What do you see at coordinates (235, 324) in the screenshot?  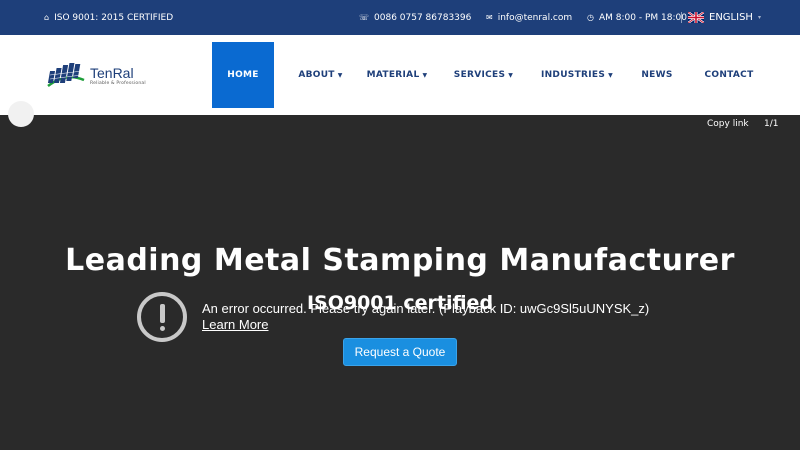 I see `learn-more-link: Learn More` at bounding box center [235, 324].